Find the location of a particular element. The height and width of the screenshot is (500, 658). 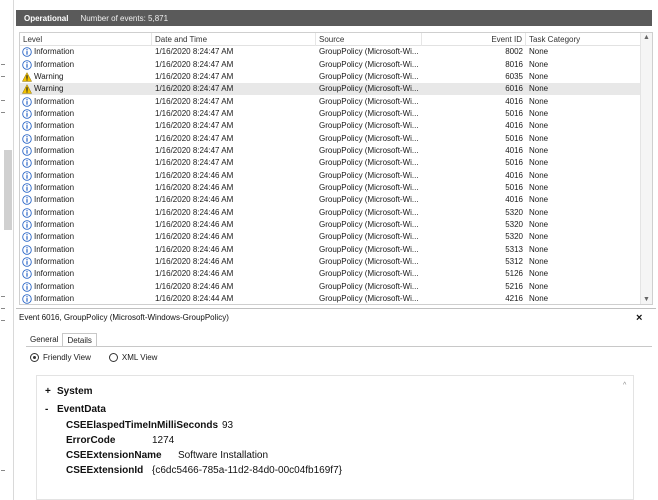

column-header-task-category: Task Category is located at coordinates (583, 39).